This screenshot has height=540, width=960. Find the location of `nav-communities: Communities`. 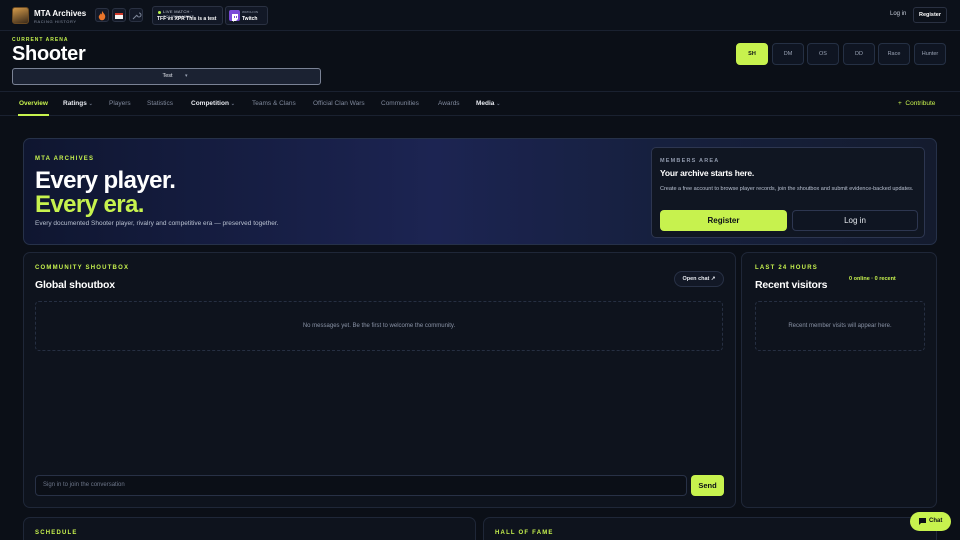

nav-communities: Communities is located at coordinates (400, 103).